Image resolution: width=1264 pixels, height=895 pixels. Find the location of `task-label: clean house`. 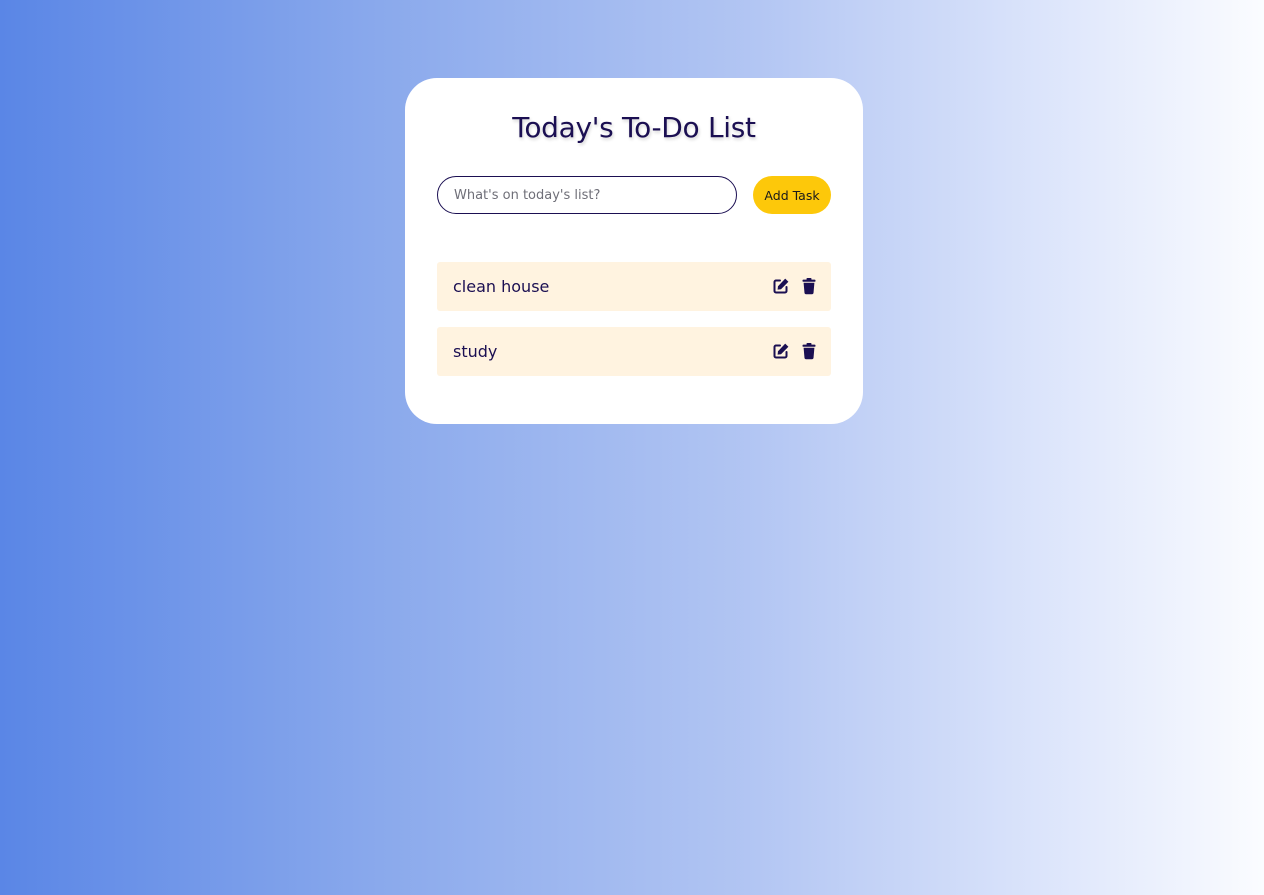

task-label: clean house is located at coordinates (501, 286).